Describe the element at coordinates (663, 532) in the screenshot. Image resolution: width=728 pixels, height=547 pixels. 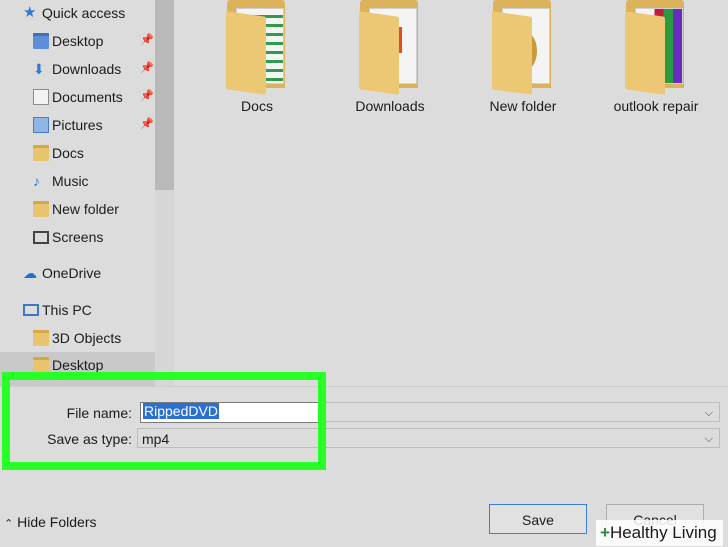
I see `watermark-text: Healthy Living` at that location.